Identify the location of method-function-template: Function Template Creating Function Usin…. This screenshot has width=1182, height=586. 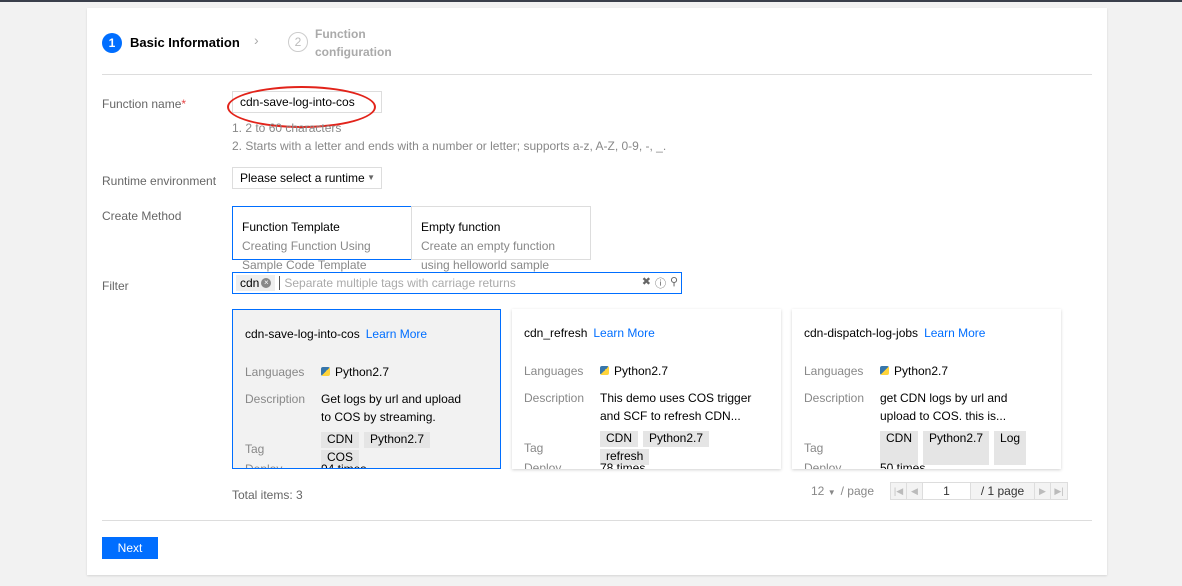
(322, 239).